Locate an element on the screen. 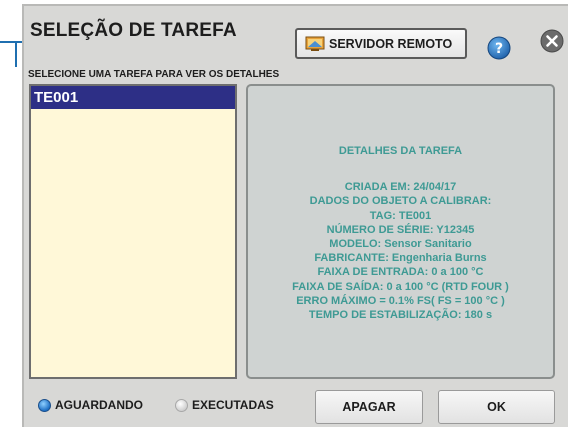 The height and width of the screenshot is (427, 568). details-line-object-data: DADOS DO OBJETO A CALIBRAR: is located at coordinates (400, 201).